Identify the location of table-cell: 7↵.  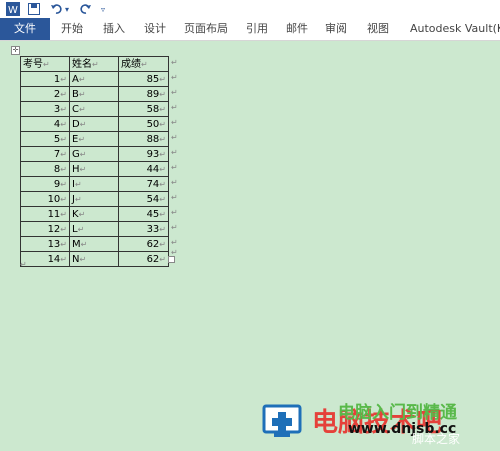
(45, 154).